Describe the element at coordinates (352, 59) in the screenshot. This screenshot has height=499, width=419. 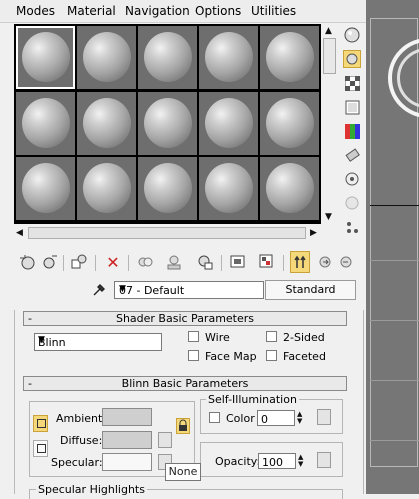
I see `backlight-icon` at that location.